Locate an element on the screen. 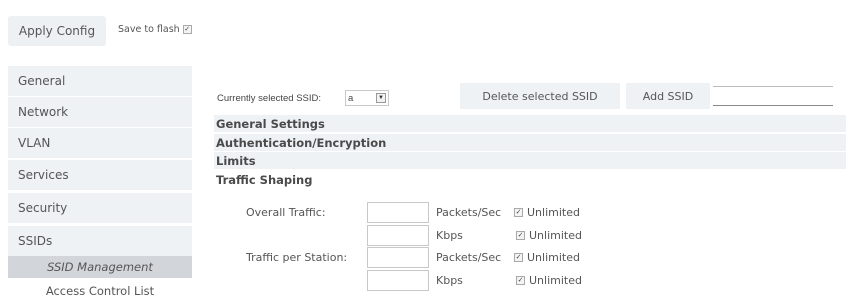 Image resolution: width=846 pixels, height=303 pixels. station-kbps-unlimited: ✓ Unlimited is located at coordinates (549, 280).